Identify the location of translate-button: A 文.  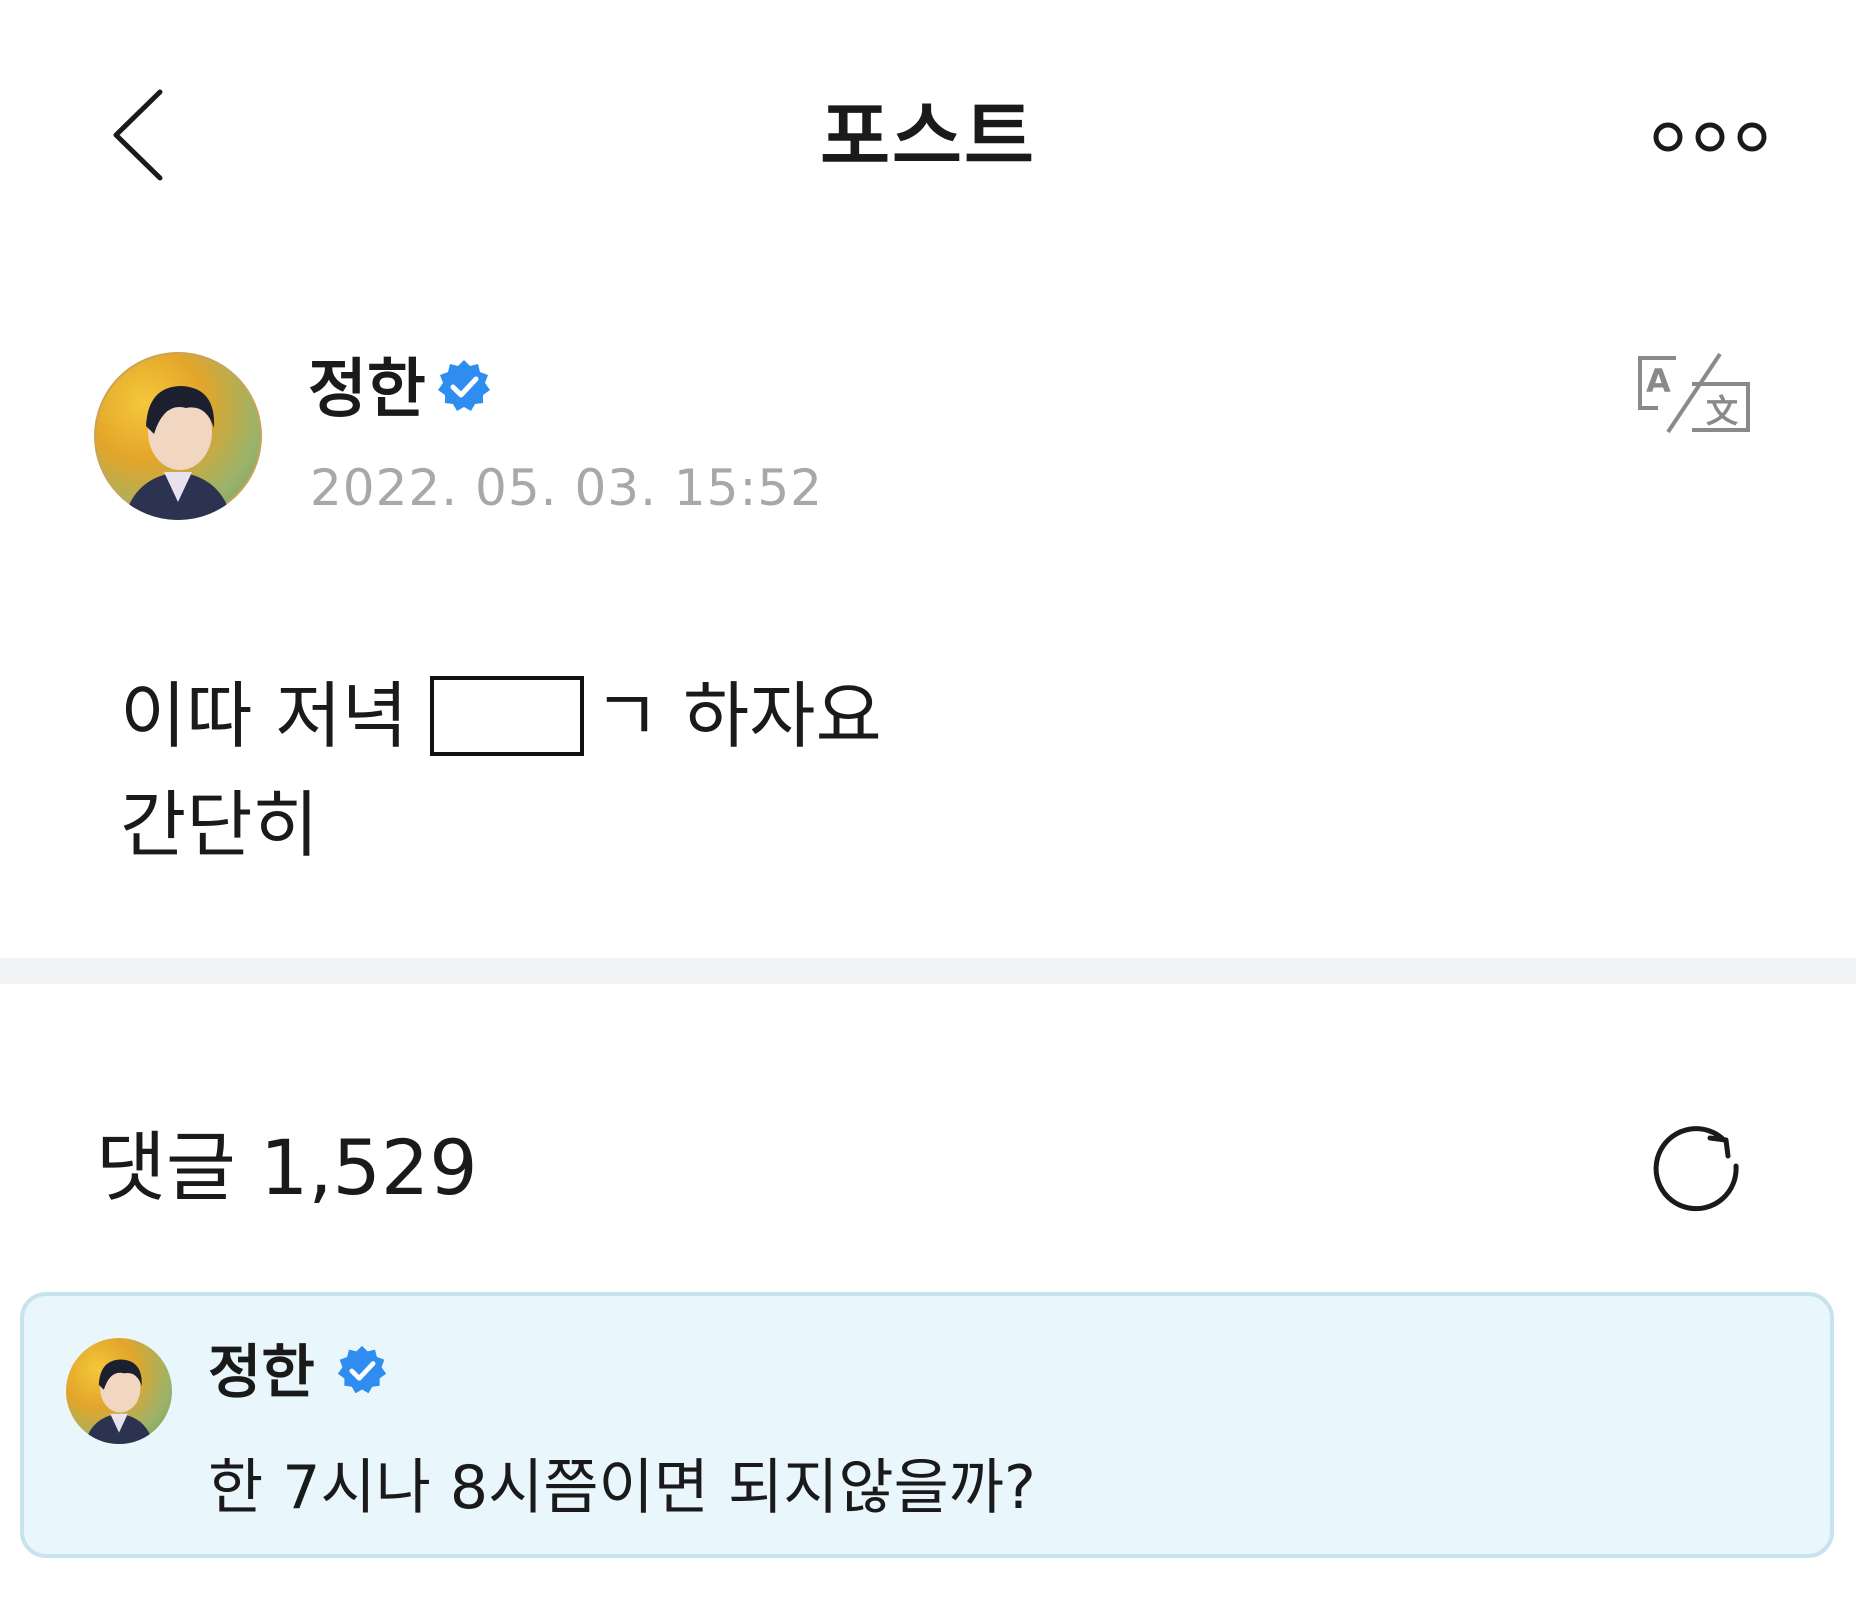
(1695, 394).